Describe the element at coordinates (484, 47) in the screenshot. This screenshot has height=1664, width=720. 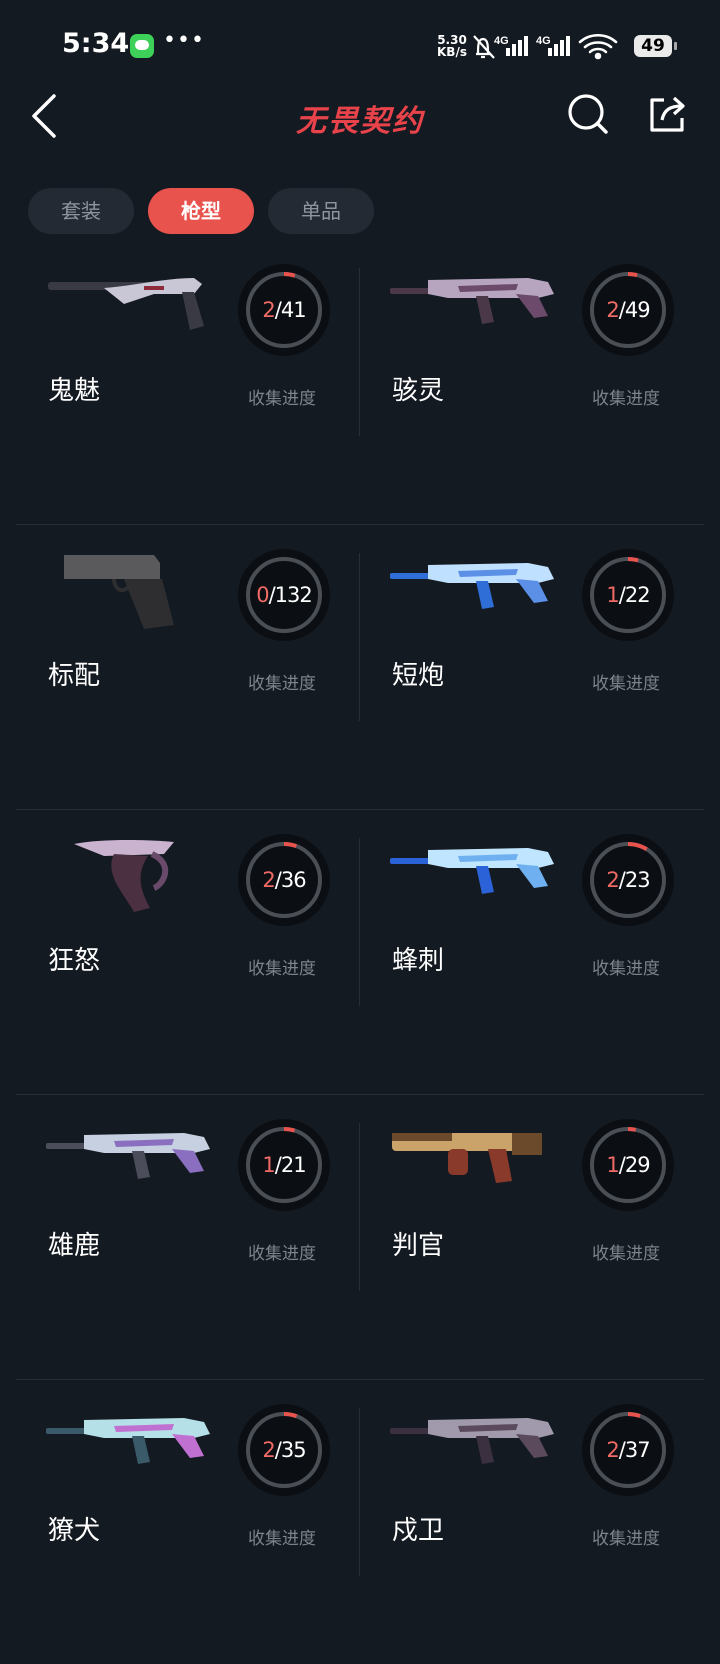
I see `mute-bell-icon` at that location.